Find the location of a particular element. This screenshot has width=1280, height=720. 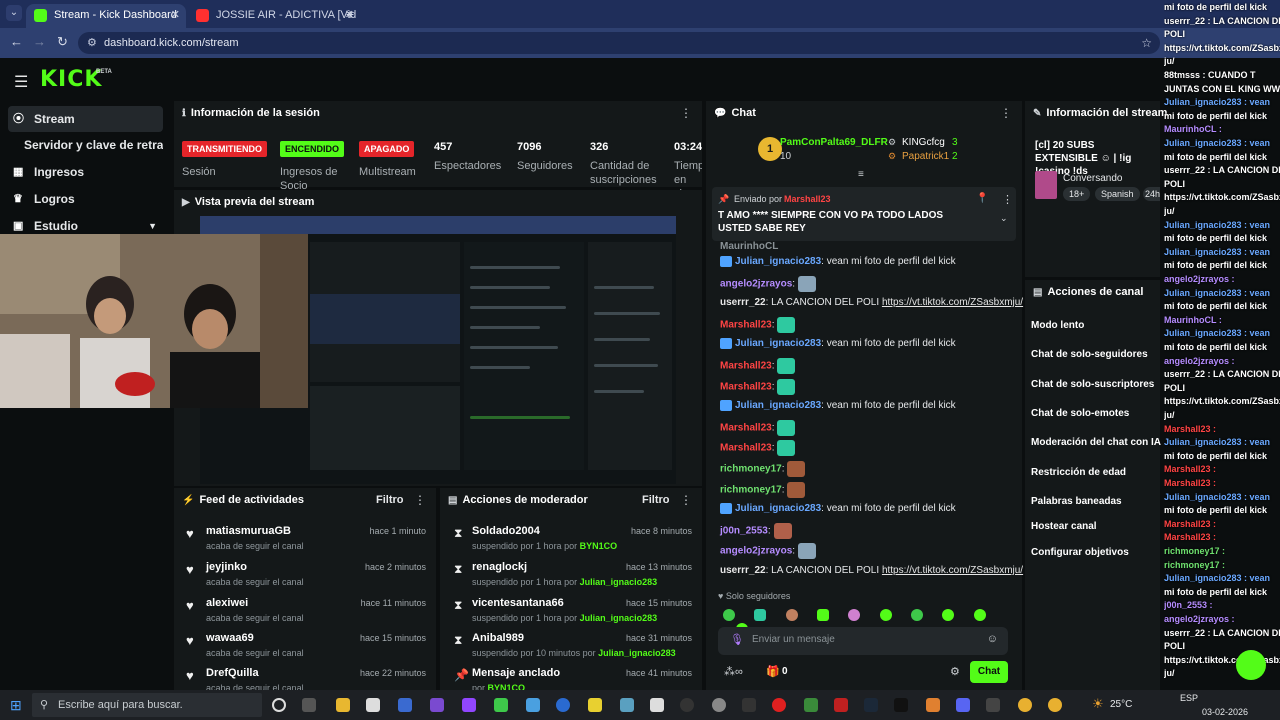

username: matiasmuruaGB is located at coordinates (248, 531).